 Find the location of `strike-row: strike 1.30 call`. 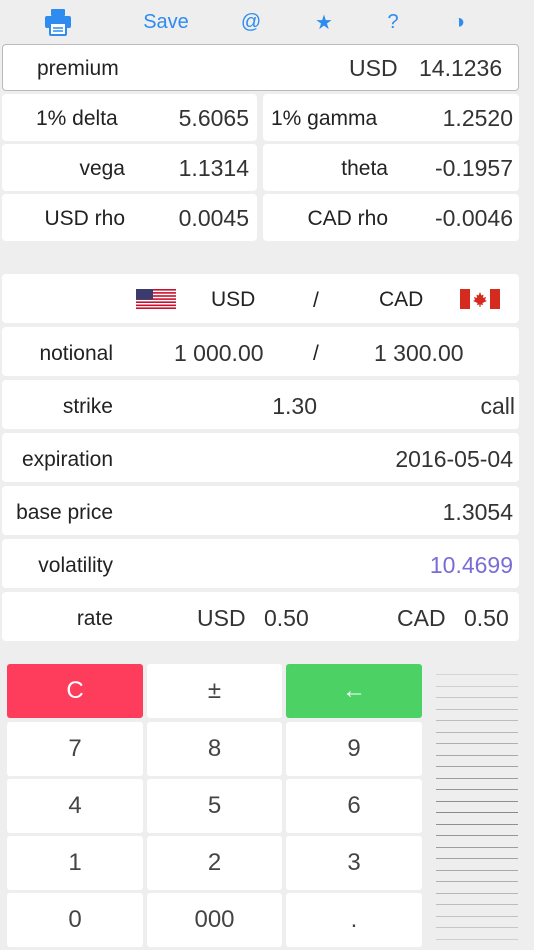

strike-row: strike 1.30 call is located at coordinates (260, 404).